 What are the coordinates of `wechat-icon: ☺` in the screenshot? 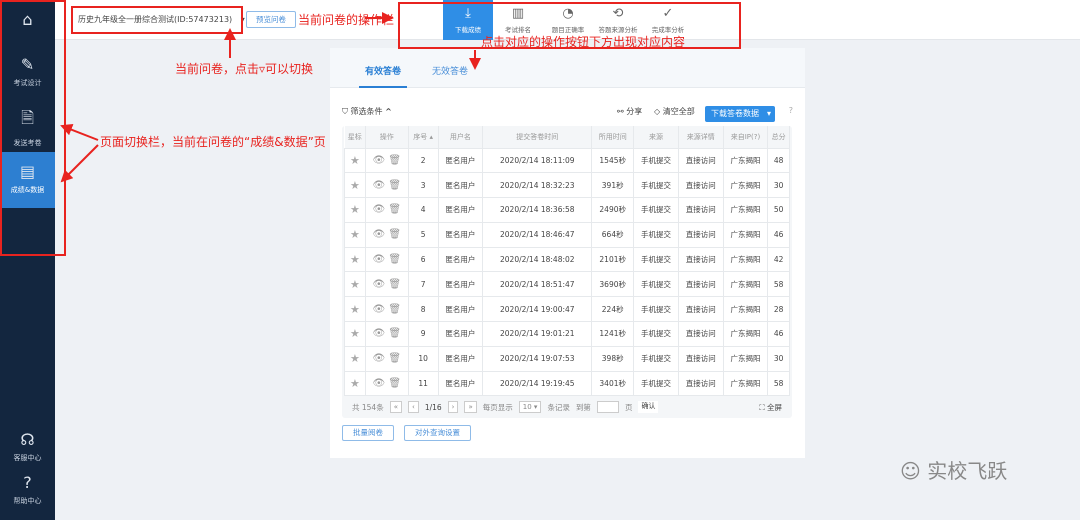 It's located at (914, 471).